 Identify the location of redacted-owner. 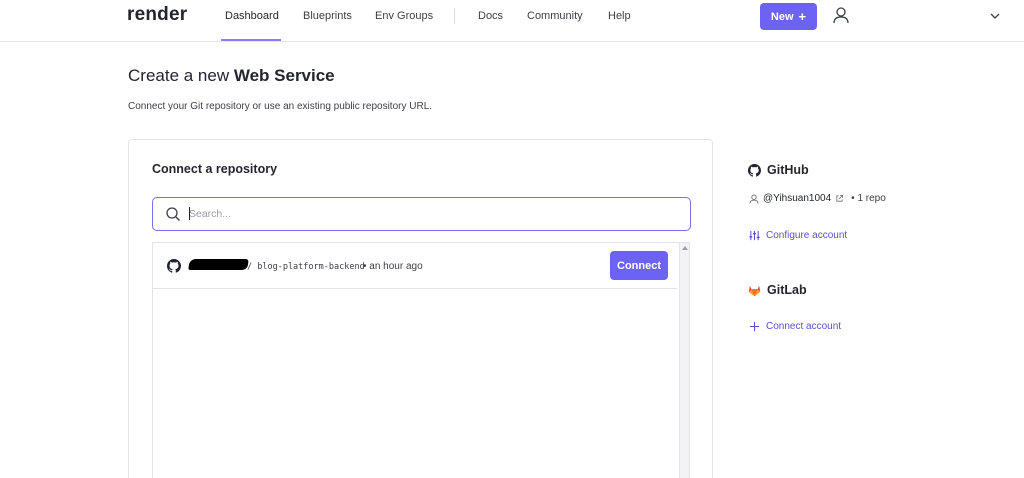
(218, 264).